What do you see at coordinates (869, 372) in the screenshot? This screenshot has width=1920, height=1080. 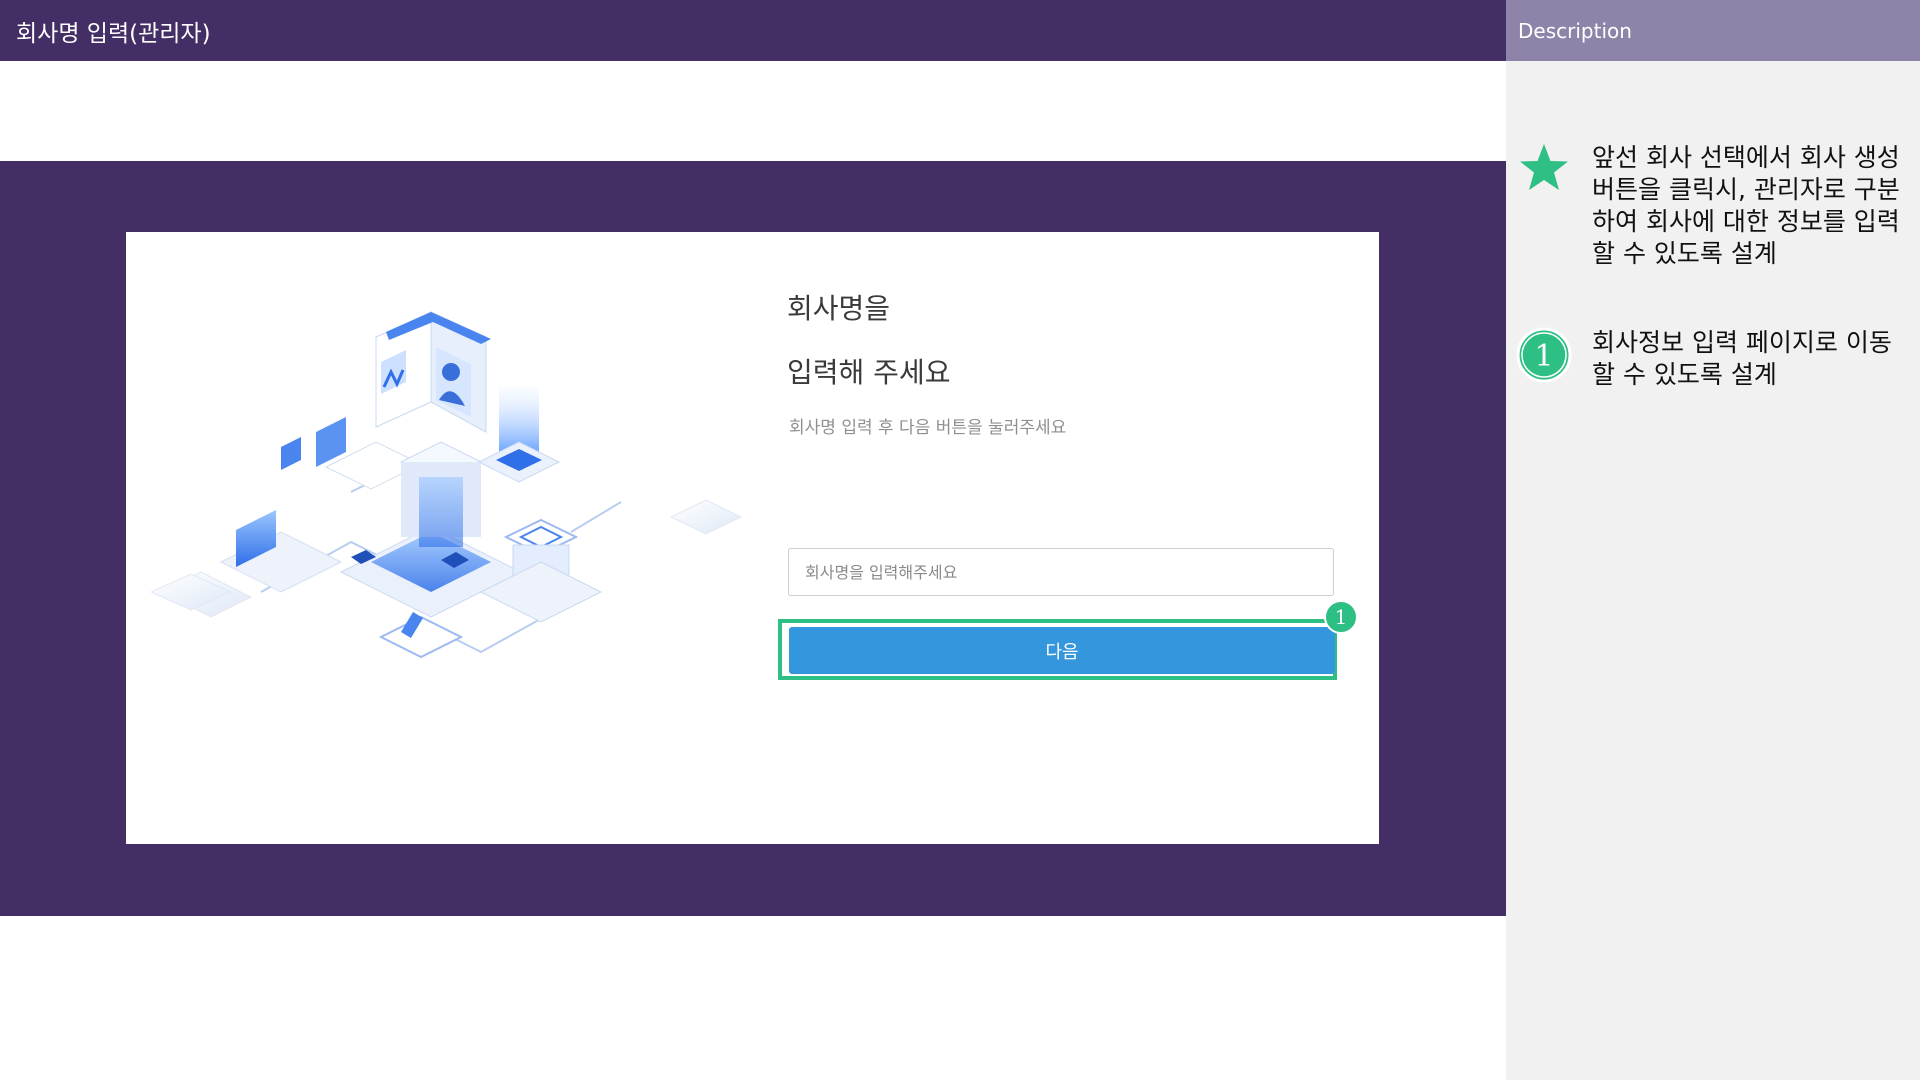 I see `form-heading-line2: 입력해 주세요` at bounding box center [869, 372].